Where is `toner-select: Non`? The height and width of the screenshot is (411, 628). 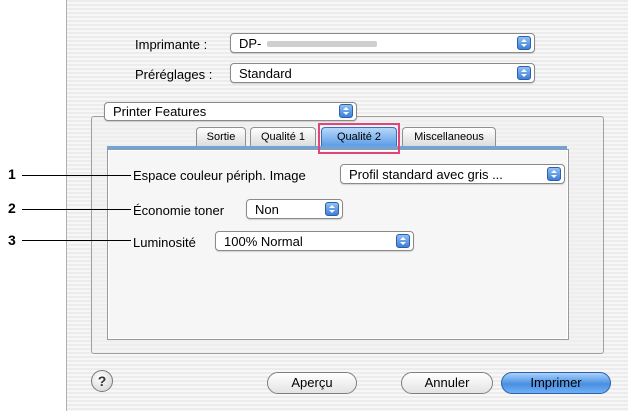
toner-select: Non is located at coordinates (294, 209).